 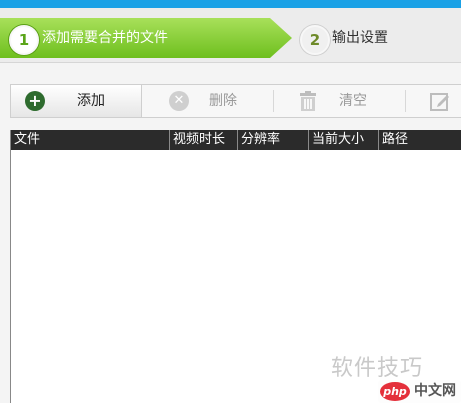 I want to click on step-output-settings: 2 输出设置, so click(x=376, y=38).